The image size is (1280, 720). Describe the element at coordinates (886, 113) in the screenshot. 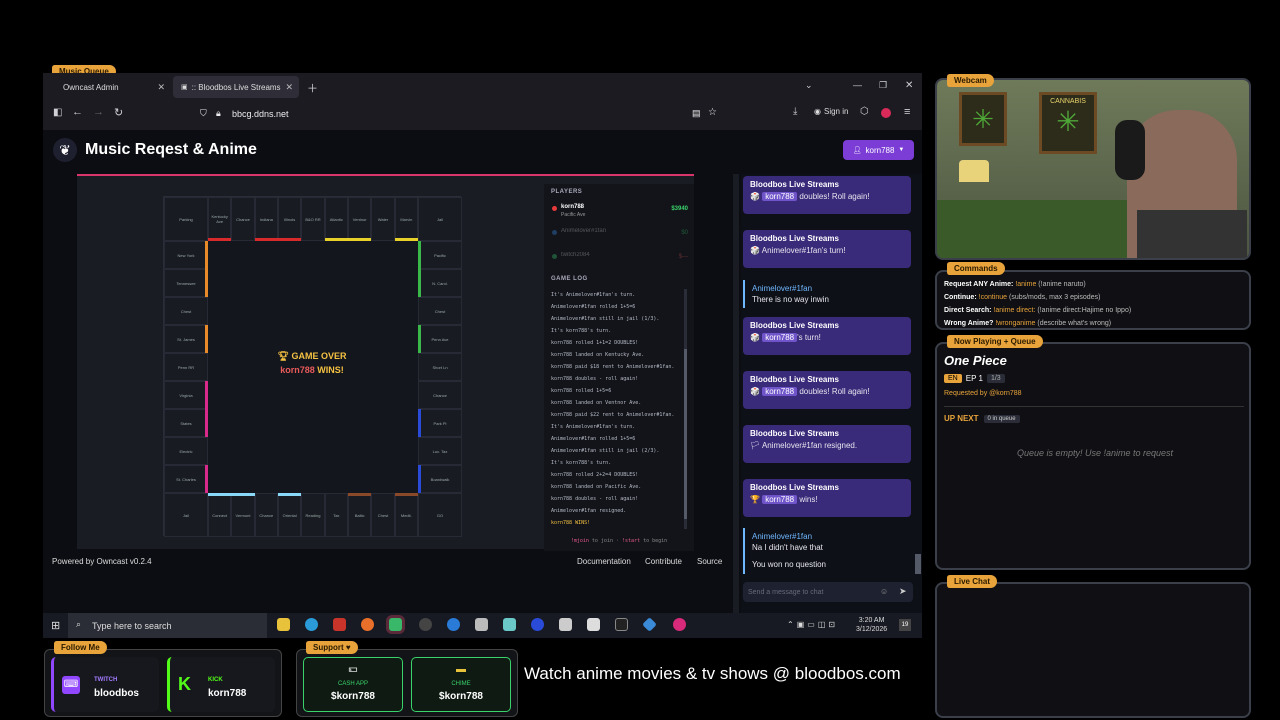

I see `addon-icon` at that location.